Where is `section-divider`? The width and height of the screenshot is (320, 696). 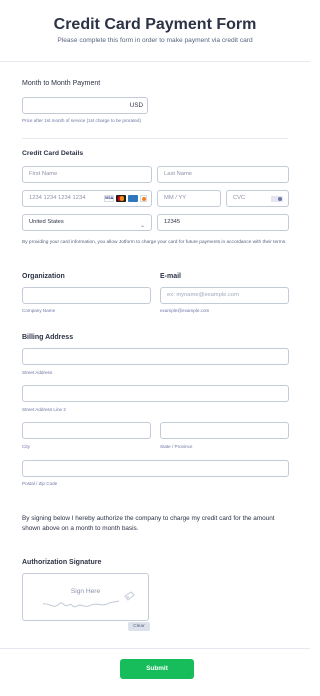
section-divider is located at coordinates (155, 138).